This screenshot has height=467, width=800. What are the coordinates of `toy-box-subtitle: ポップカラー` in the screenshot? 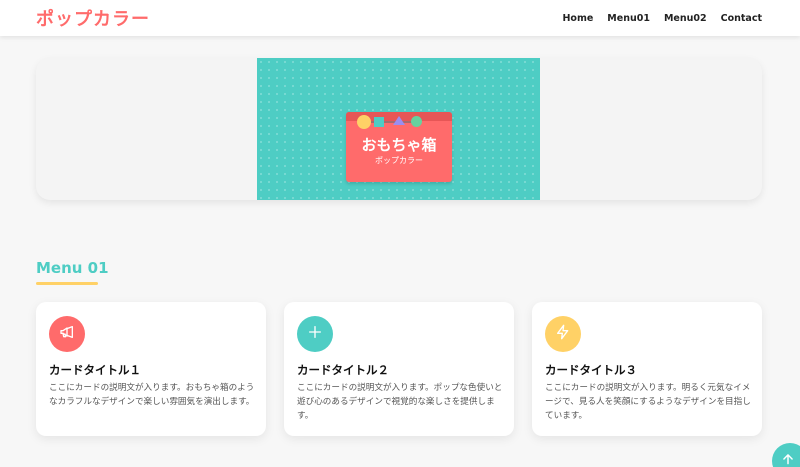 It's located at (399, 160).